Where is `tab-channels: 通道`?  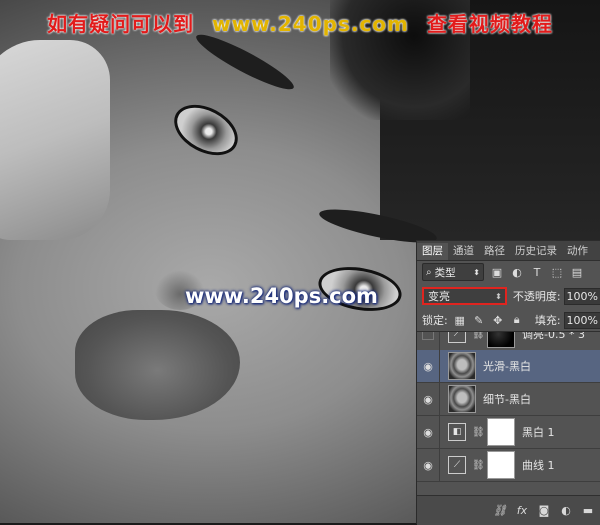
tab-channels: 通道 is located at coordinates (463, 251).